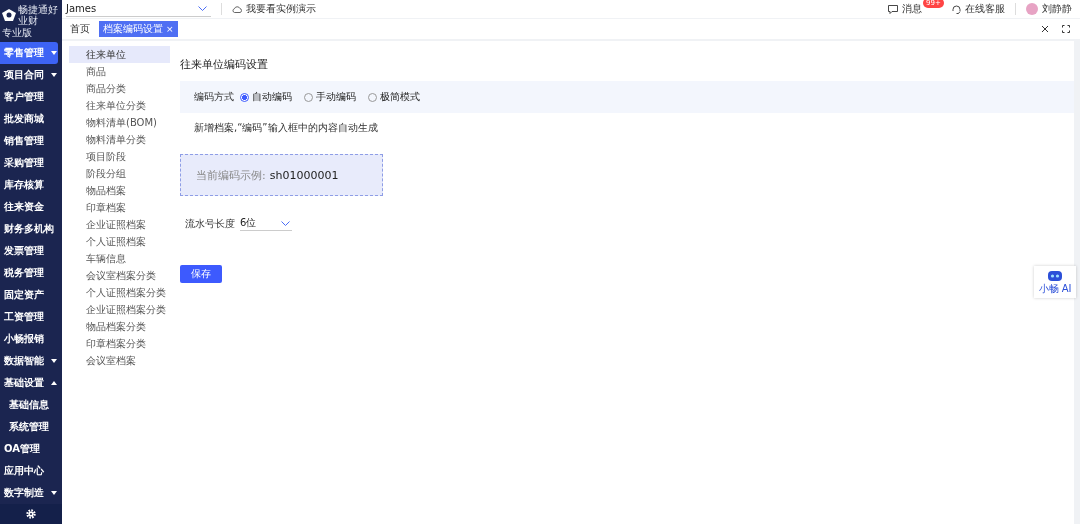 The width and height of the screenshot is (1080, 524). I want to click on sidebar-item: 往来资金, so click(29, 207).